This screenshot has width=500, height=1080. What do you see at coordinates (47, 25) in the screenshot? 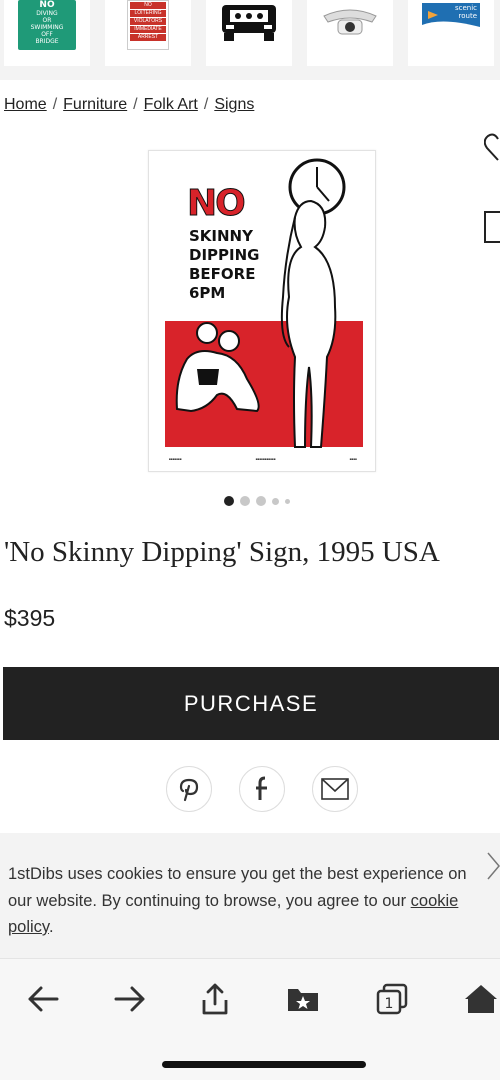
I see `no-diving-thumbnail-image: NO DIVING OR SWIMMING OFF BRIDGE` at bounding box center [47, 25].